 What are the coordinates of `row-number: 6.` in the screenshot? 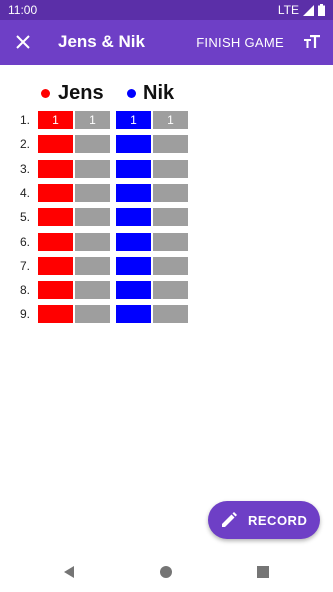 It's located at (25, 241).